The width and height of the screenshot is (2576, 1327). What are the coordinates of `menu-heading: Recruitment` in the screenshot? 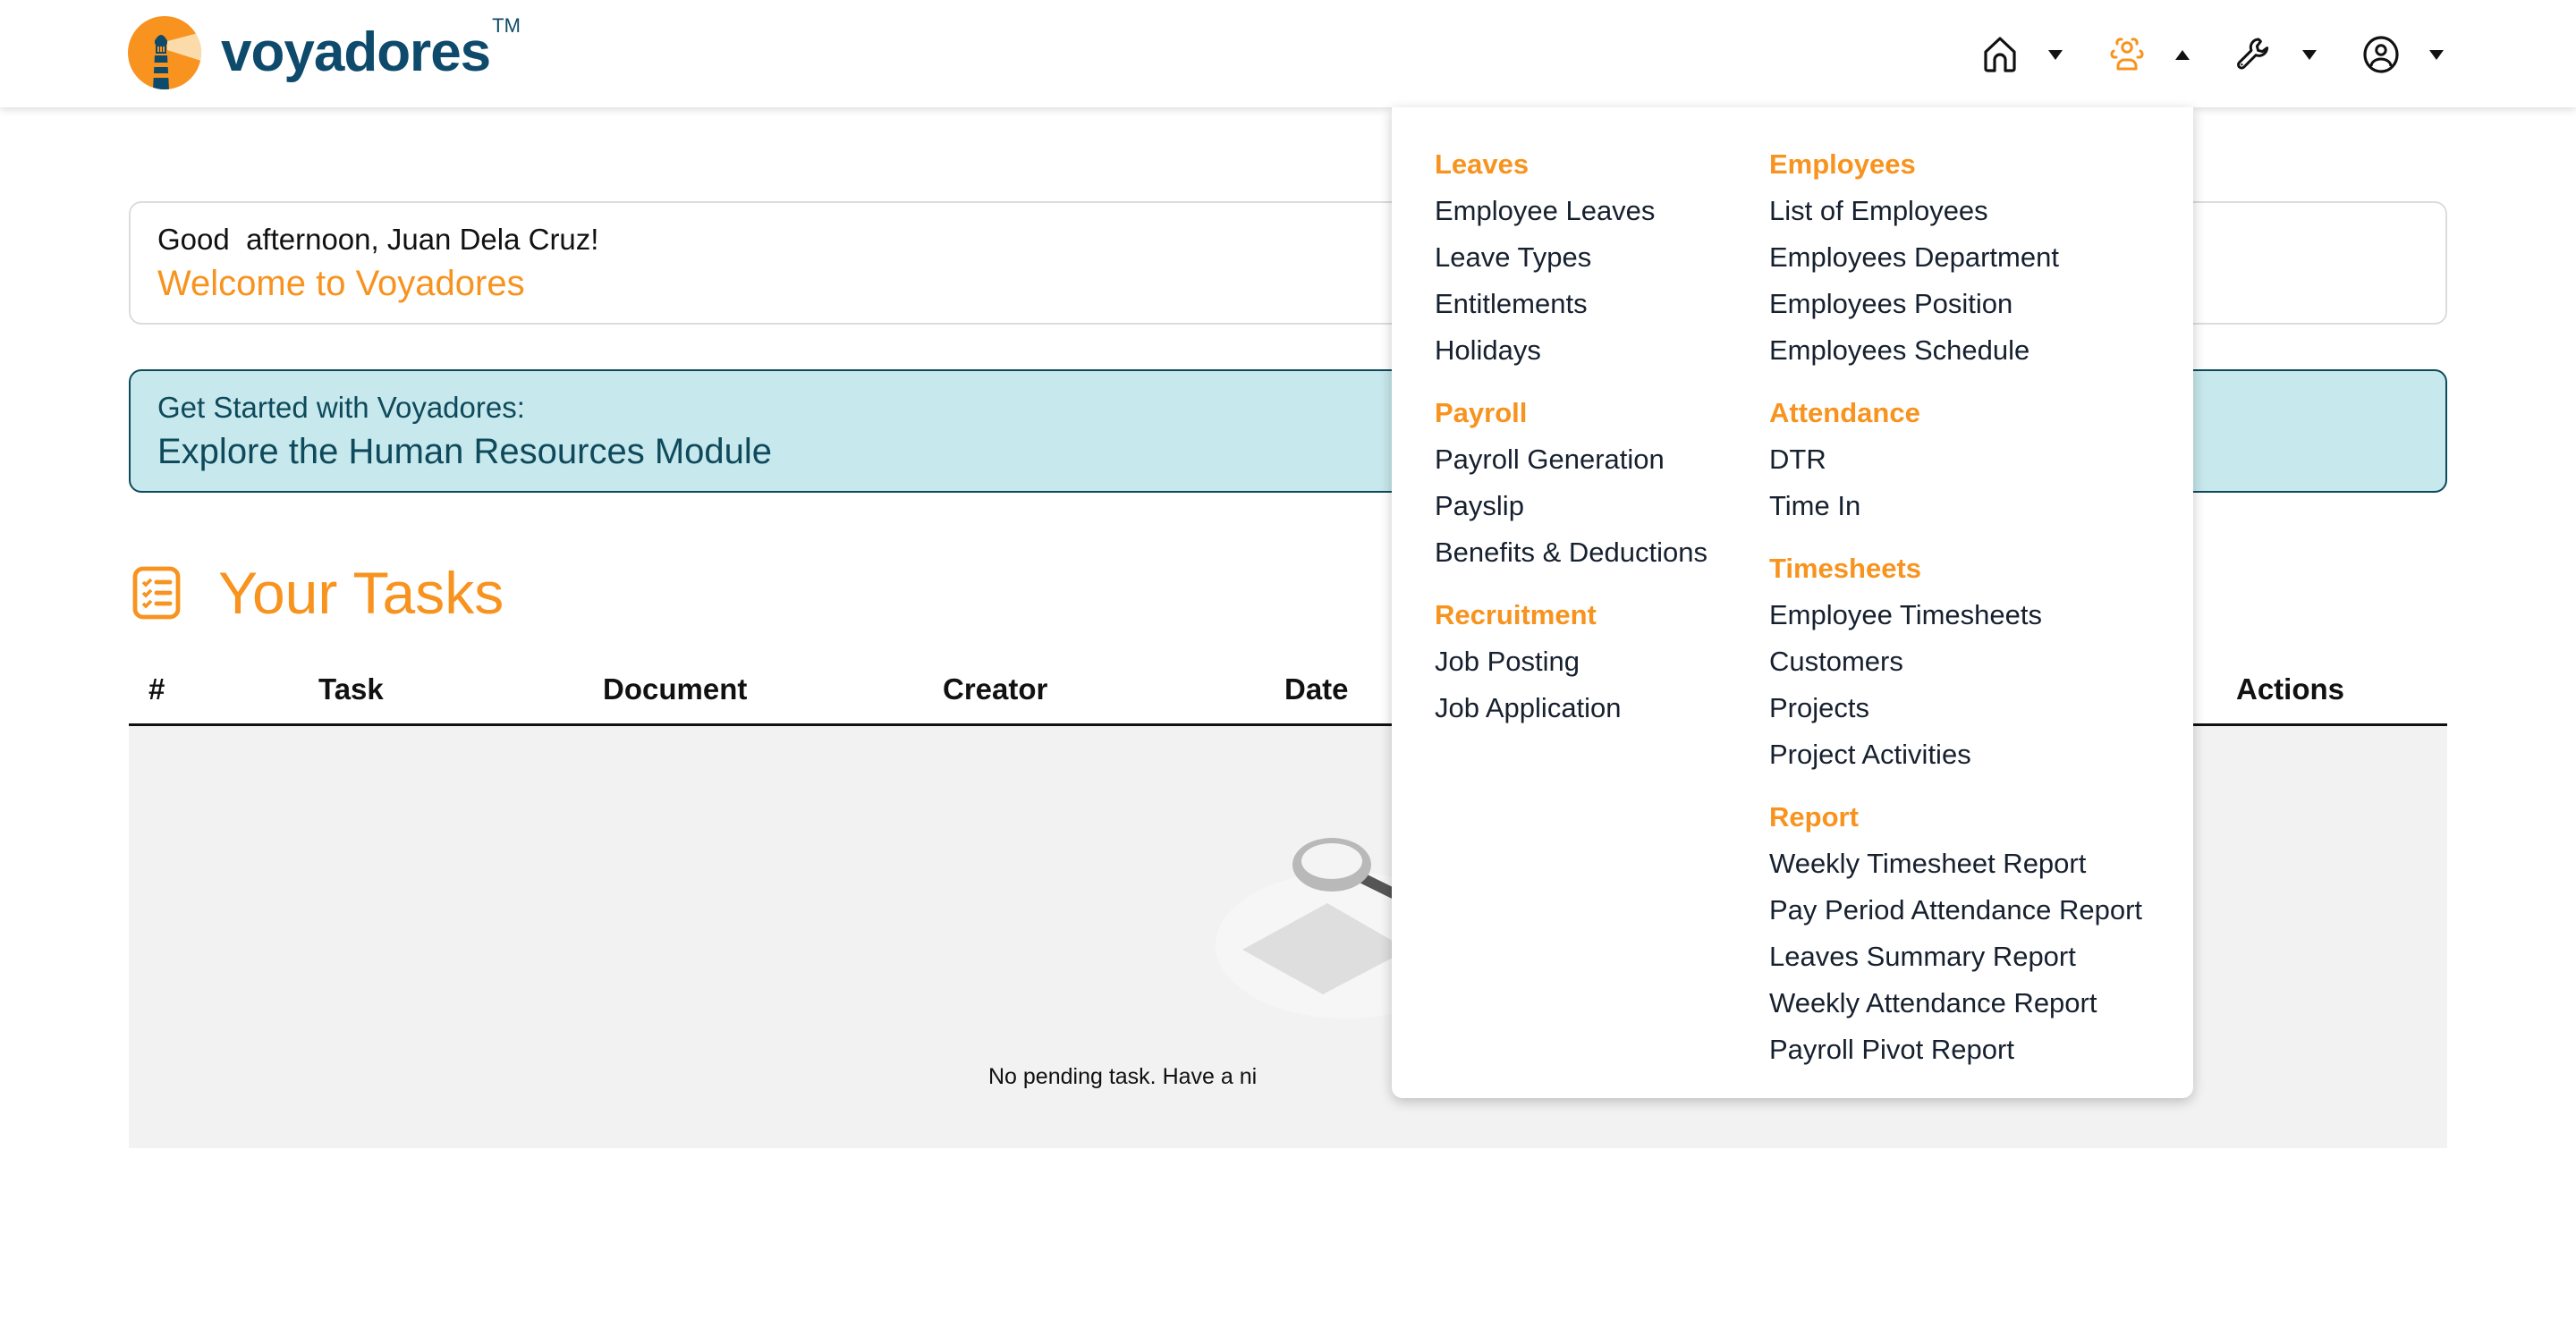 It's located at (1516, 614).